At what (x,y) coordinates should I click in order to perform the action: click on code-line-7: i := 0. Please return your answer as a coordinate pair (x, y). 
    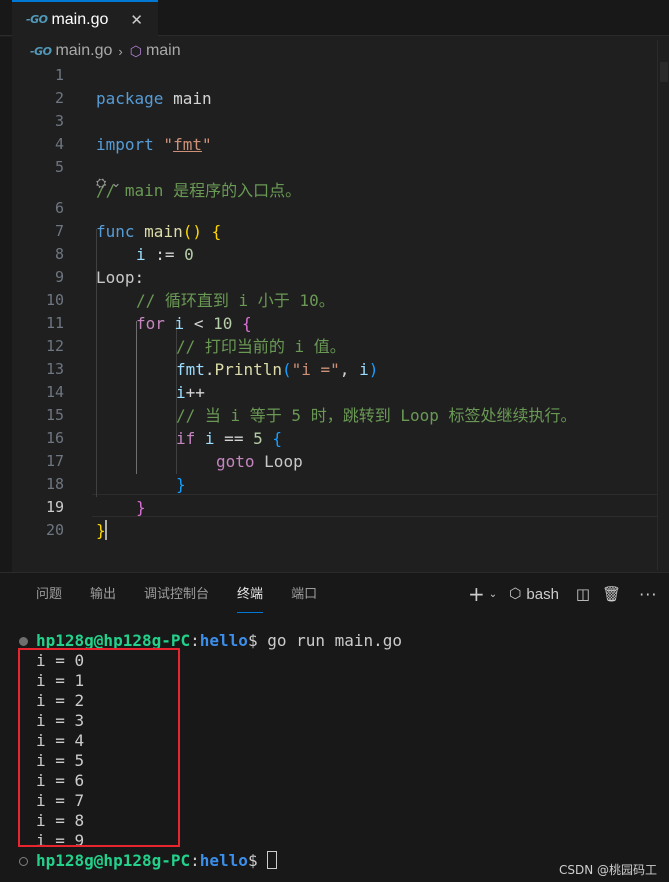
    Looking at the image, I should click on (165, 254).